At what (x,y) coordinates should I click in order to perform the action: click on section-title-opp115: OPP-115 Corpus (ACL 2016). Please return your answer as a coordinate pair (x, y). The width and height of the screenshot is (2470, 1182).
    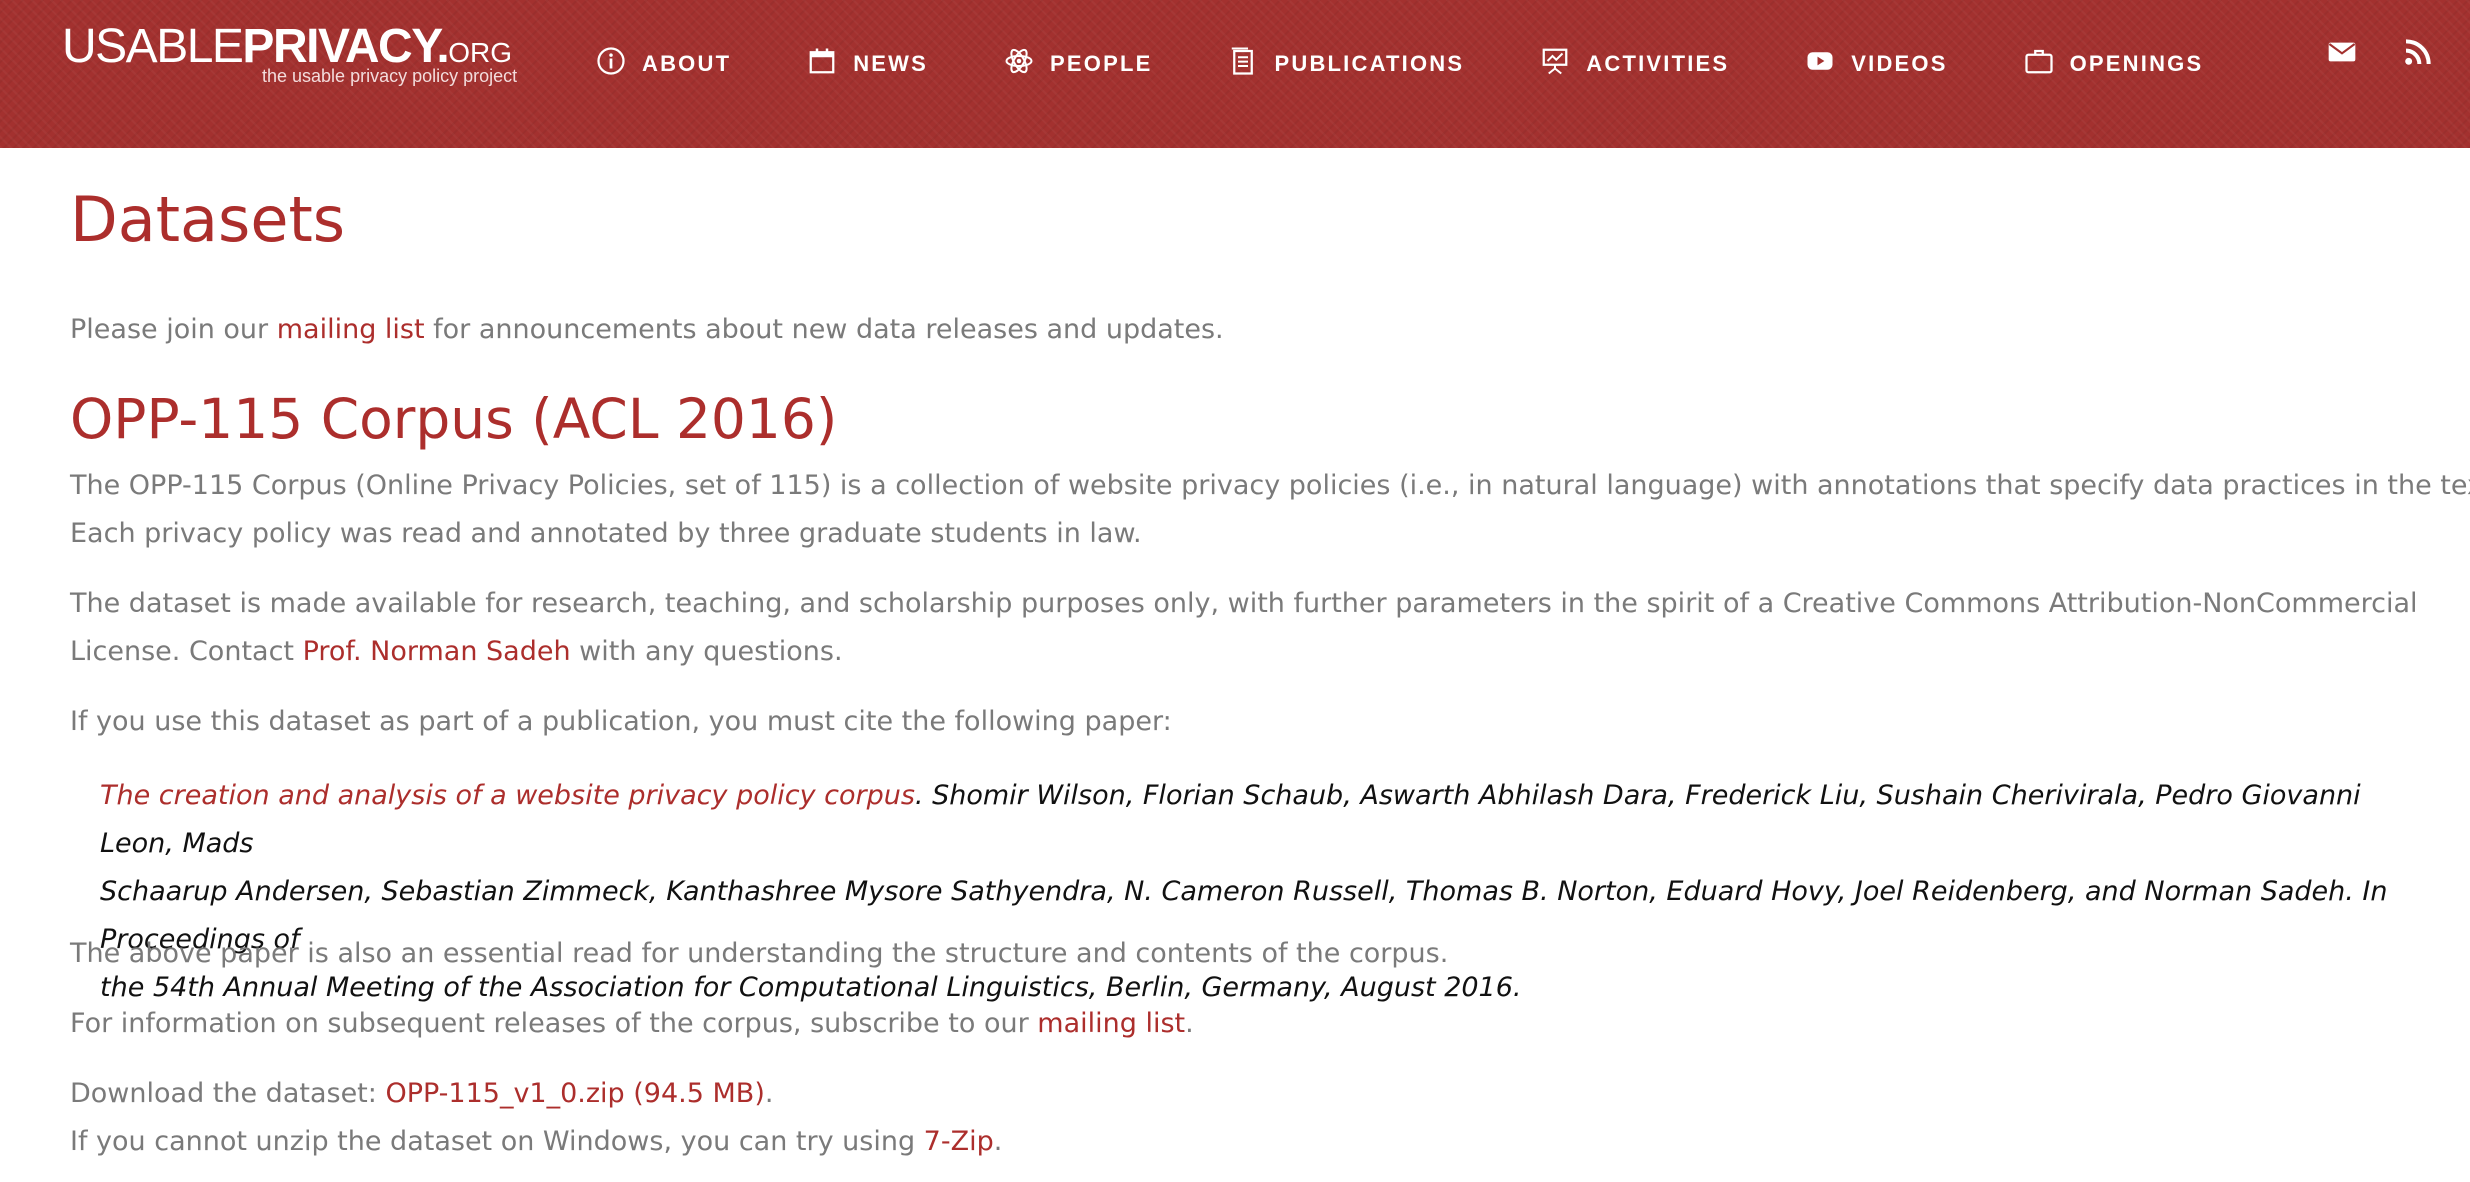
    Looking at the image, I should click on (454, 419).